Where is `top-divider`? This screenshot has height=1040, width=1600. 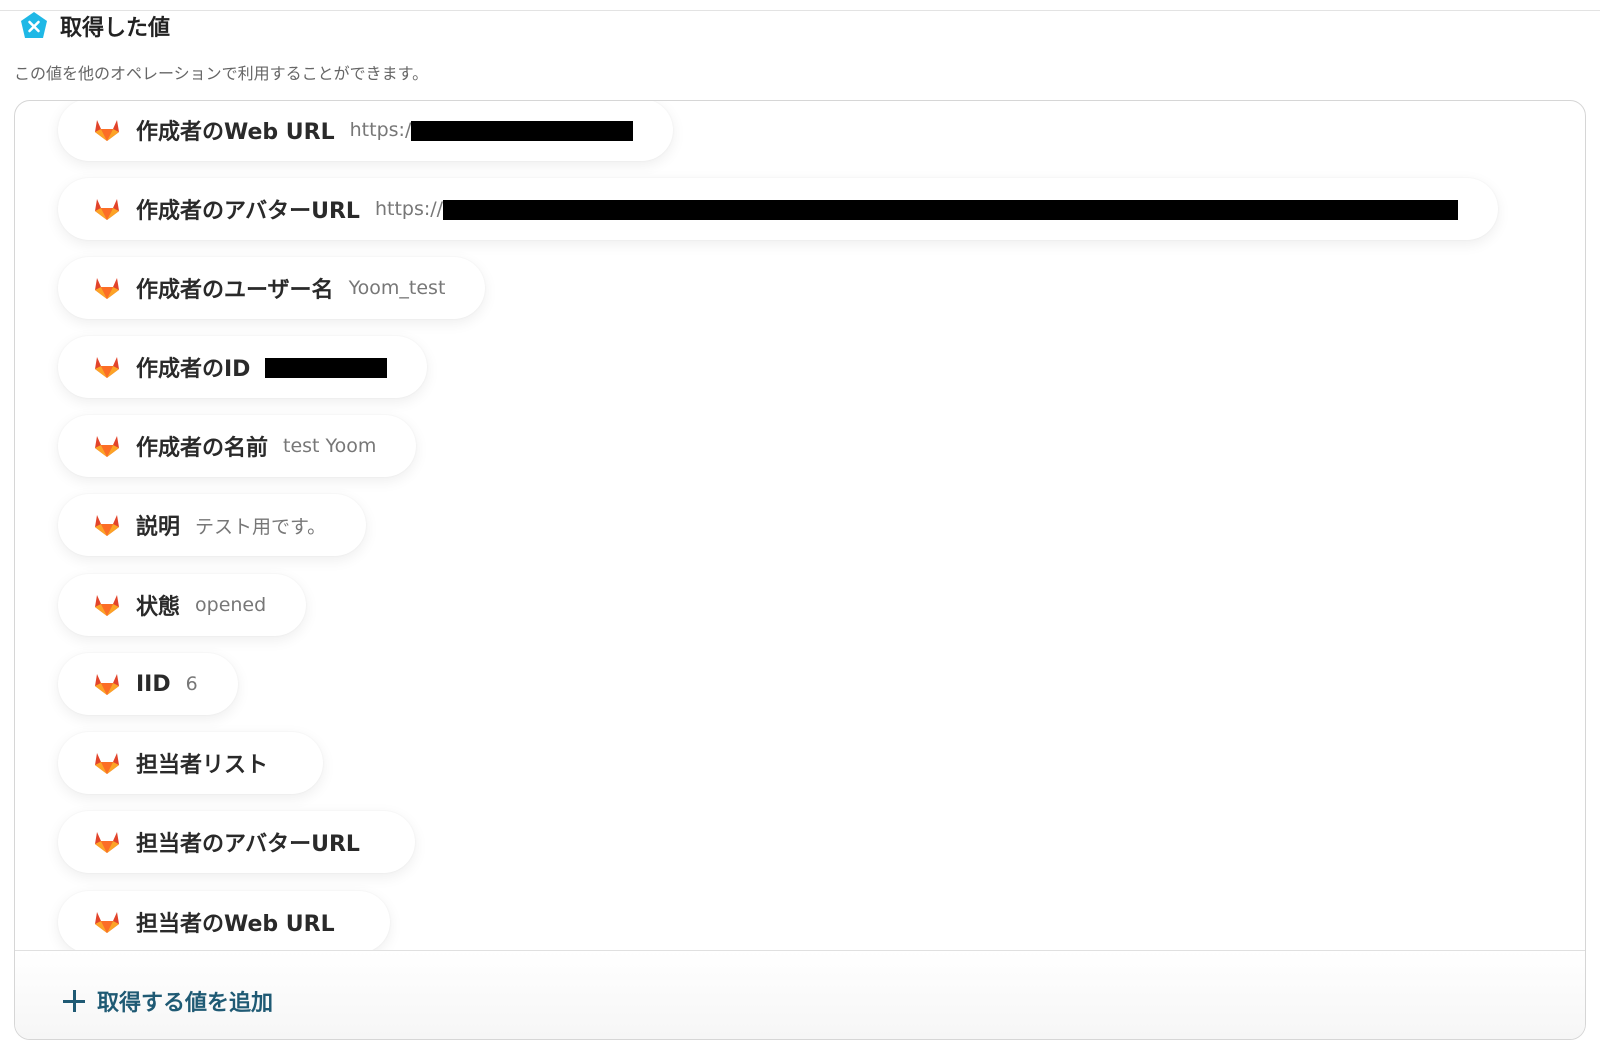
top-divider is located at coordinates (800, 10).